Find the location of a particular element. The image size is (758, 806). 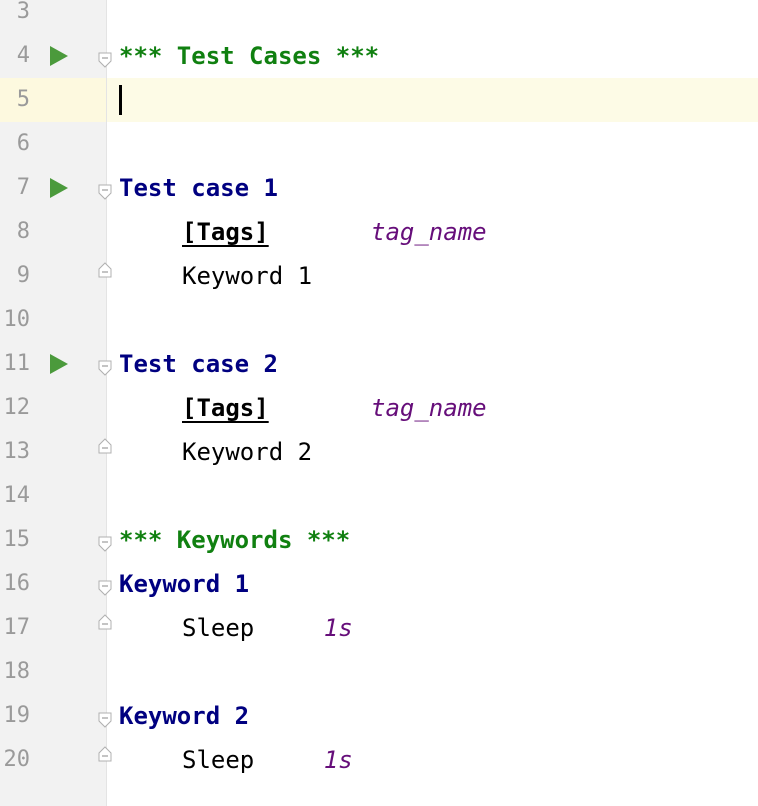

editor-line: 17 Sleep 1s is located at coordinates (379, 628).